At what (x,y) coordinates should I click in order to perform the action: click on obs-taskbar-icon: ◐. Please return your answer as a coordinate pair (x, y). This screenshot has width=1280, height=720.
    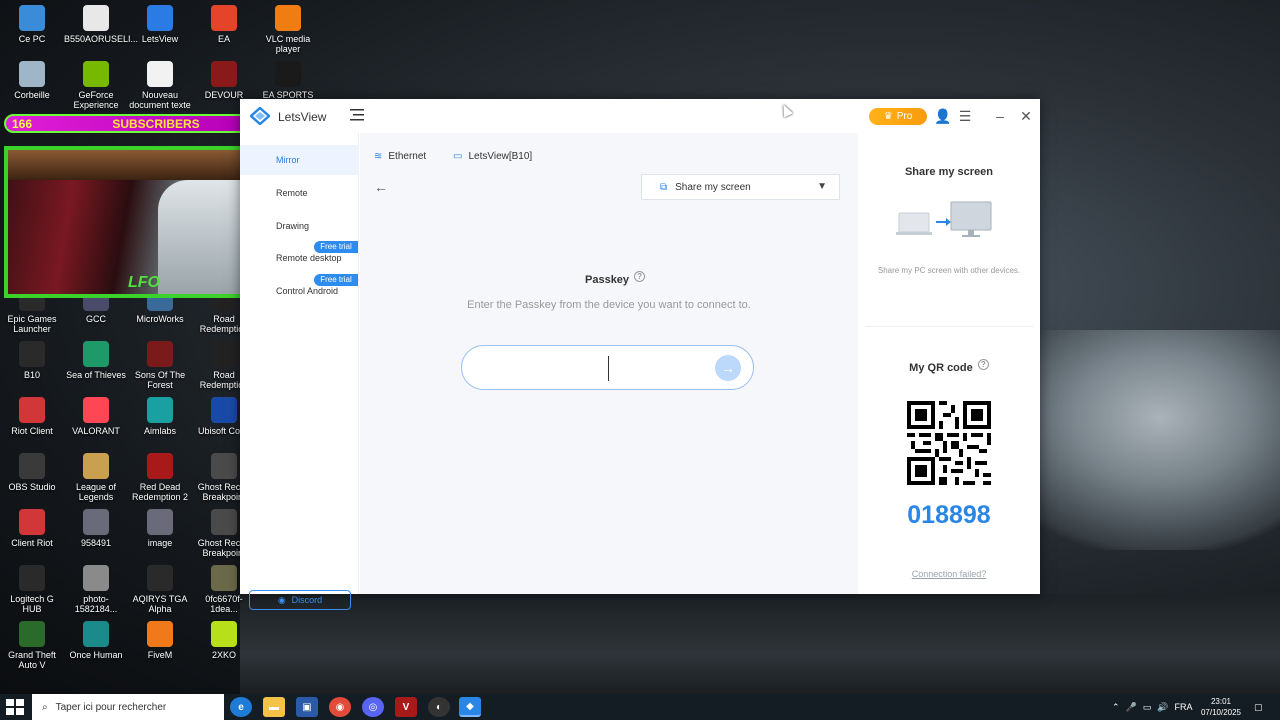
    Looking at the image, I should click on (439, 707).